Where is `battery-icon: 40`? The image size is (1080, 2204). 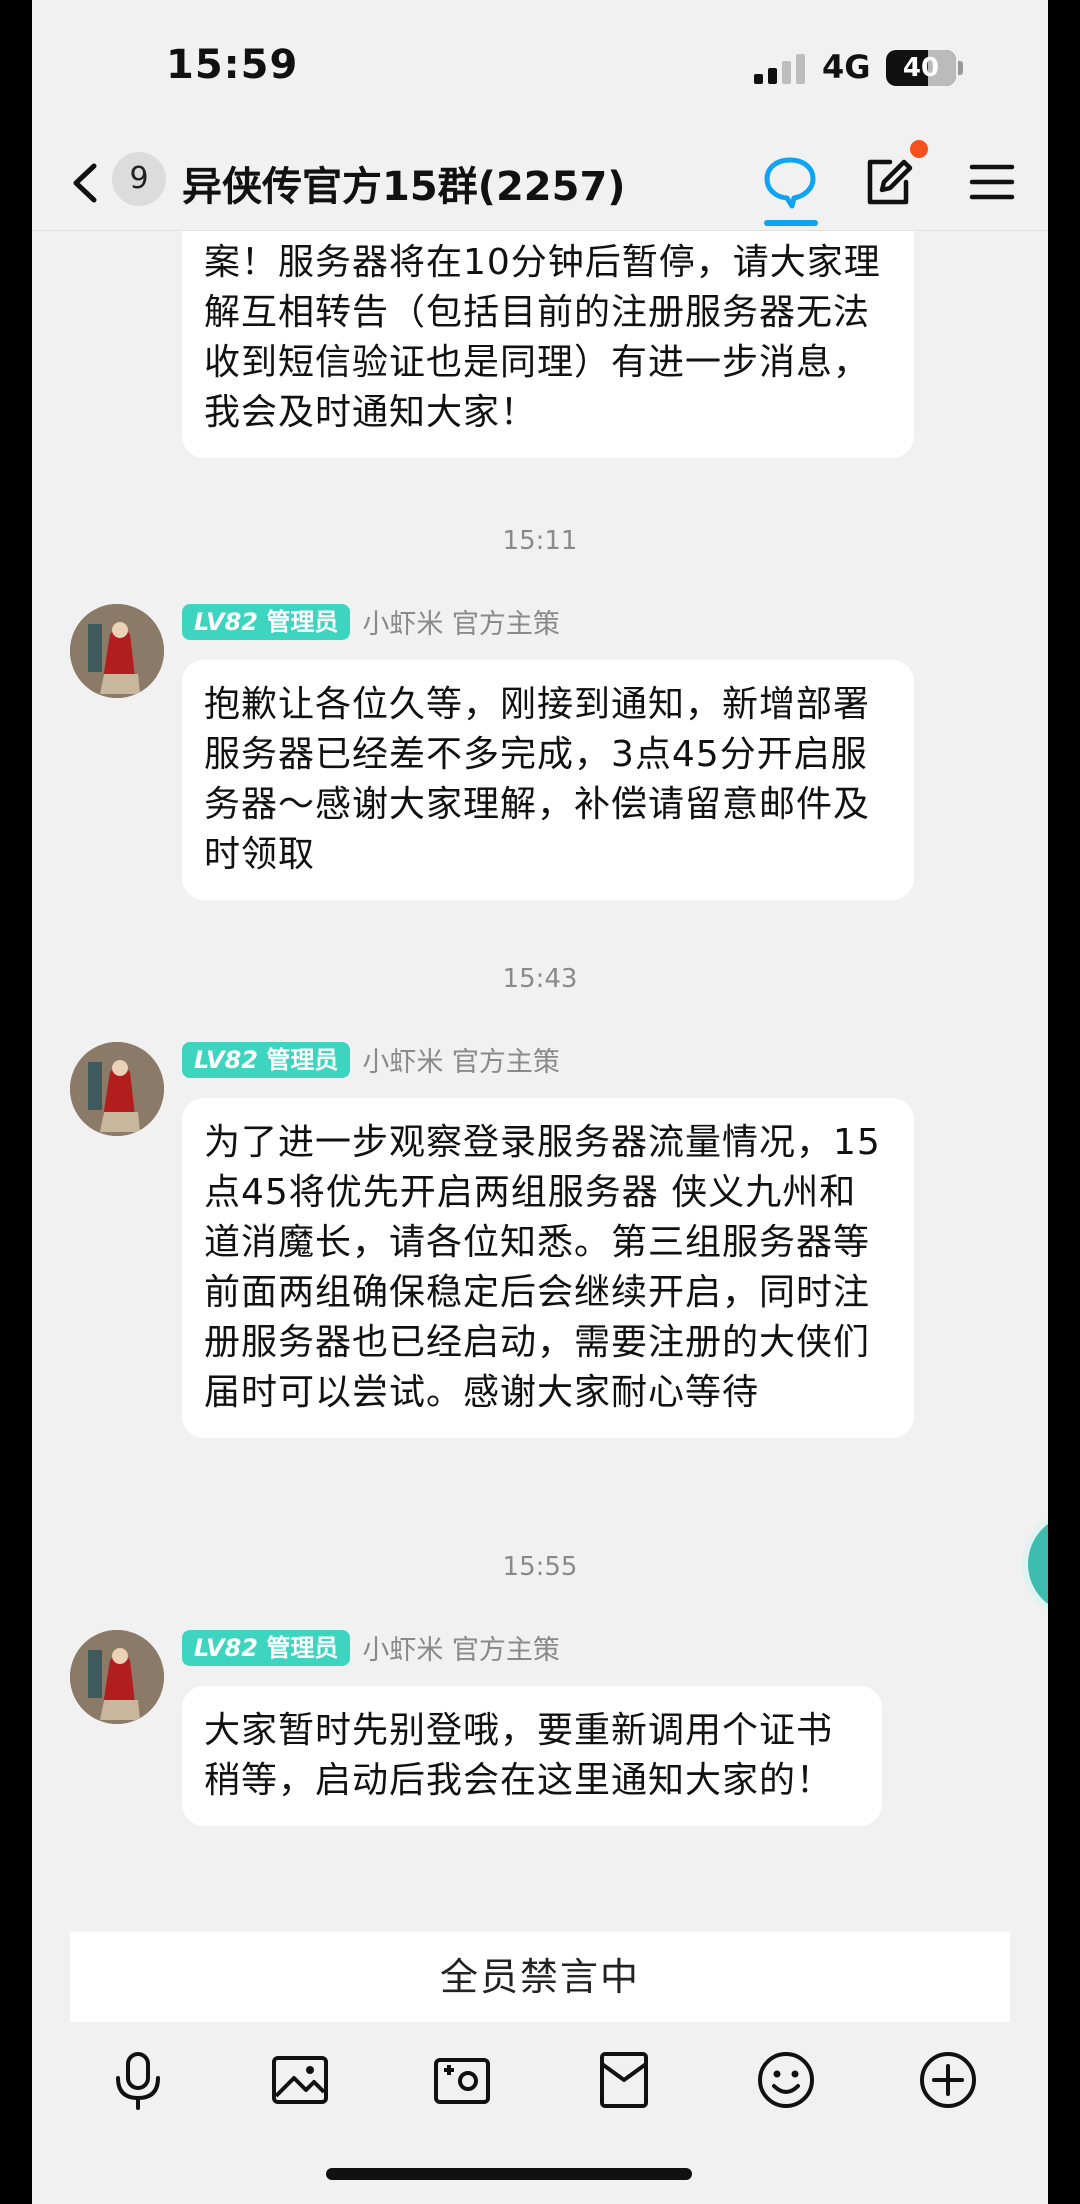
battery-icon: 40 is located at coordinates (921, 68).